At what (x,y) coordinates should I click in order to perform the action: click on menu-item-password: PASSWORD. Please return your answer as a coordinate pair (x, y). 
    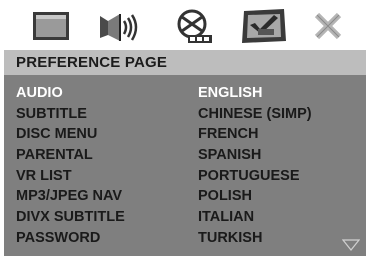
    Looking at the image, I should click on (70, 238).